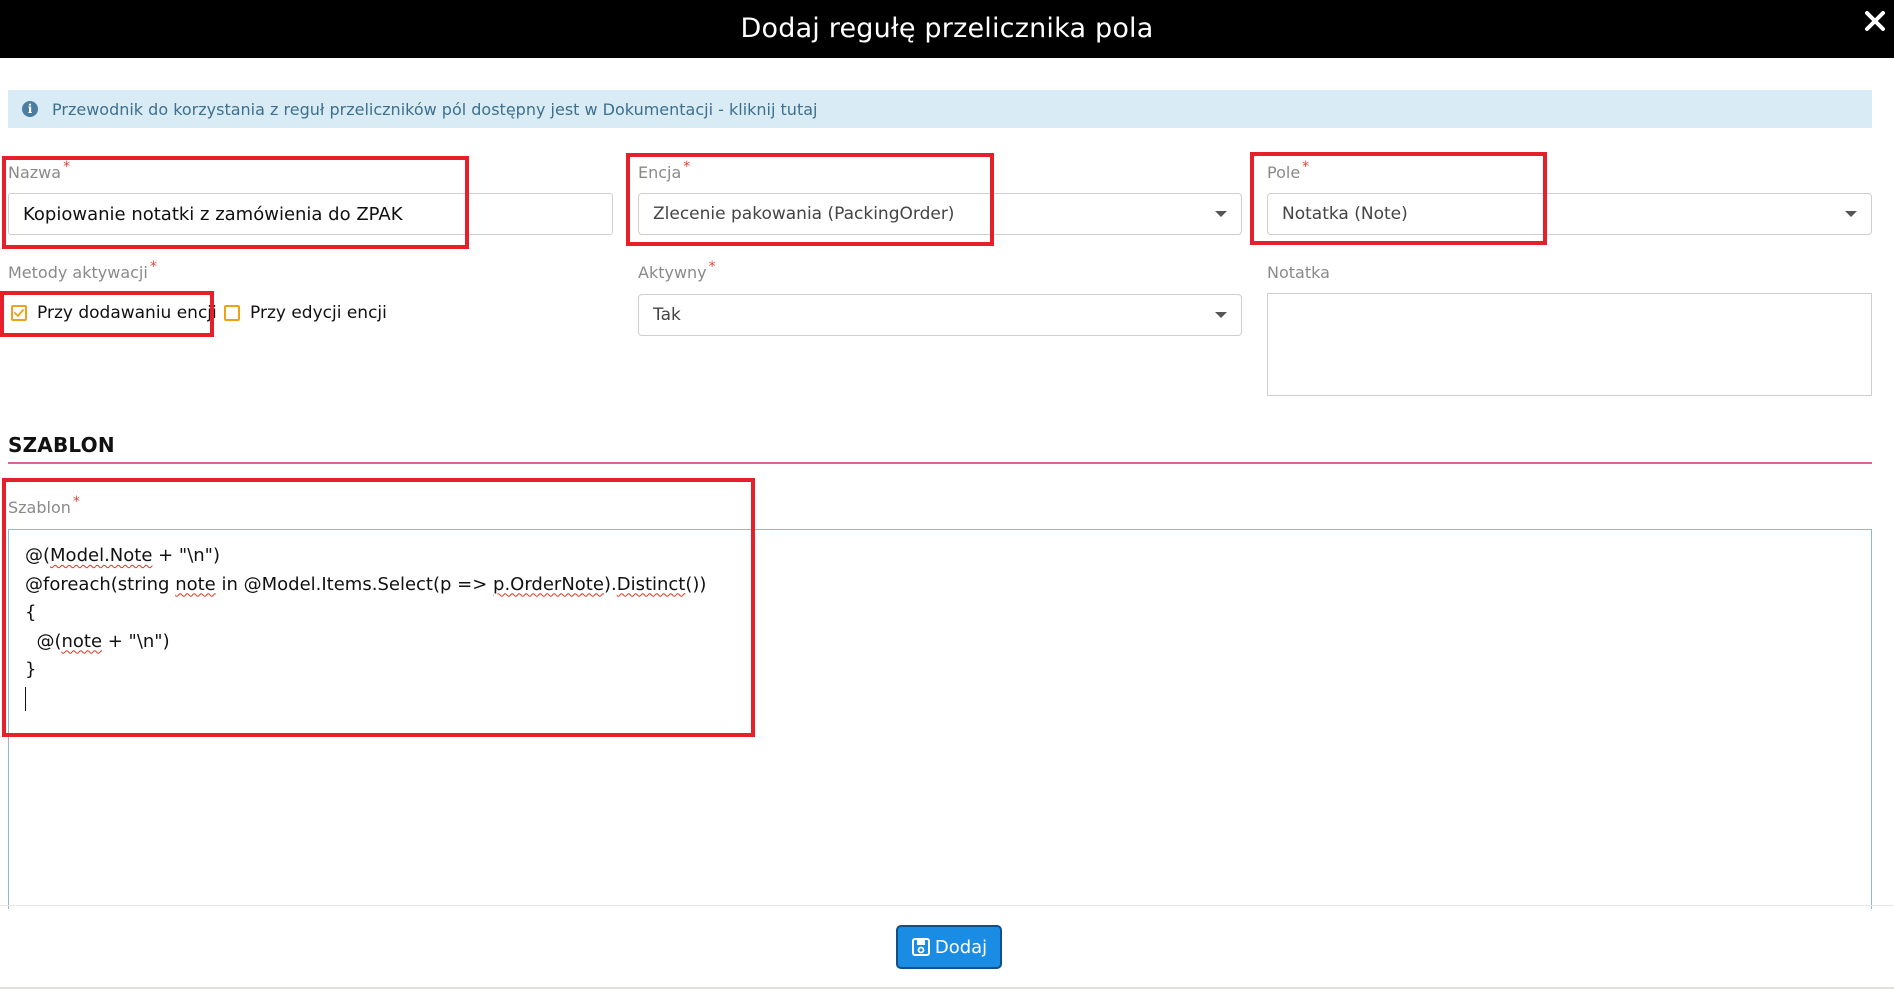  What do you see at coordinates (31, 612) in the screenshot?
I see `code-token: {` at bounding box center [31, 612].